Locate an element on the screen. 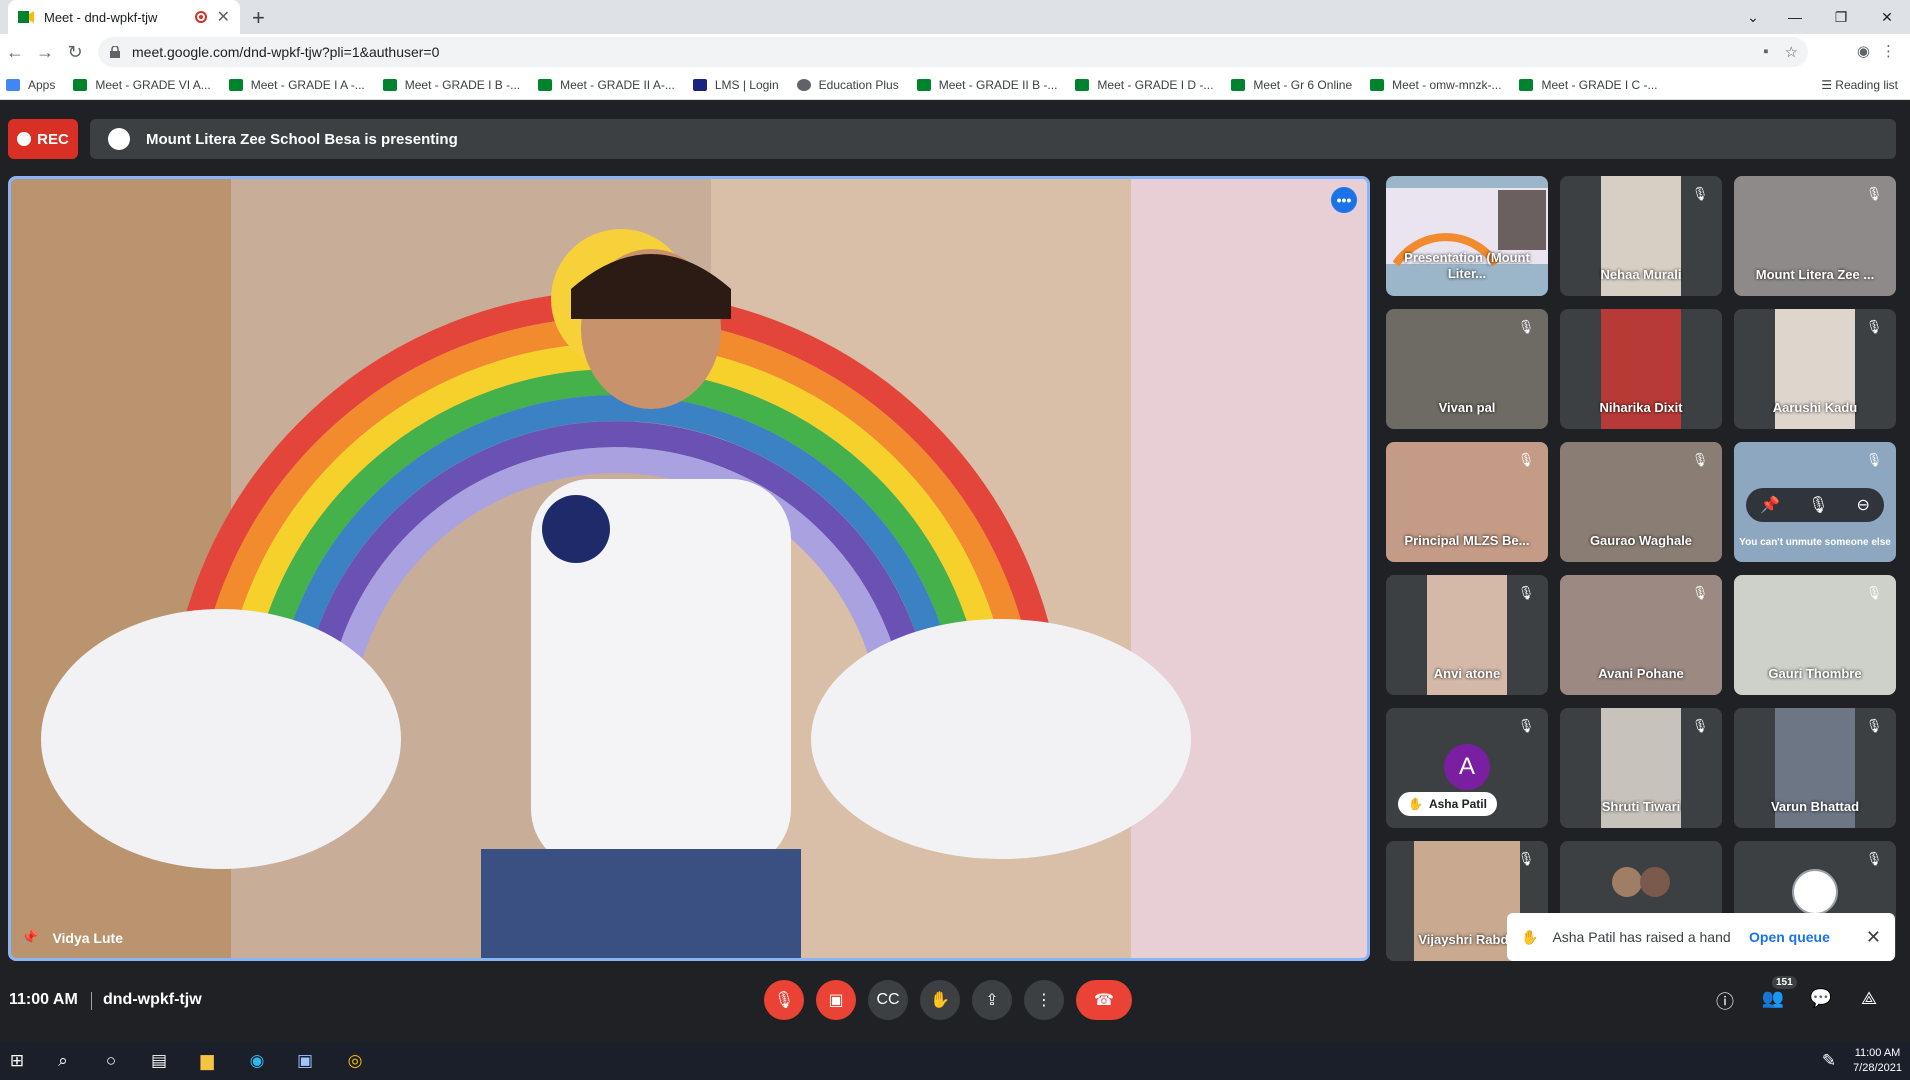  leave-call-button: ☎ is located at coordinates (1104, 1000).